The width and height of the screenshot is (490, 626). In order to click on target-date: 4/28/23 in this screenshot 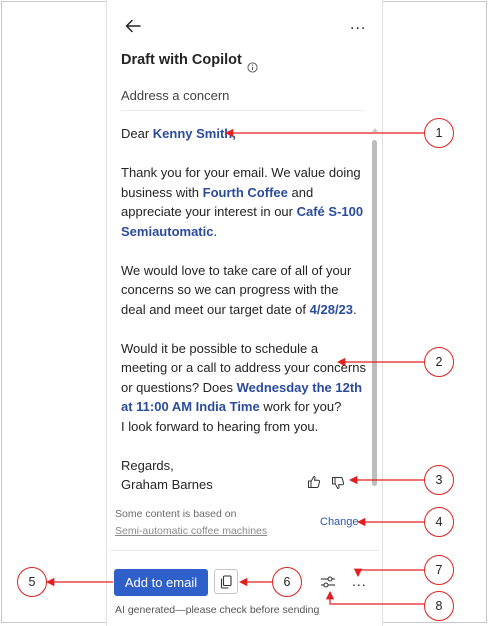, I will do `click(331, 309)`.